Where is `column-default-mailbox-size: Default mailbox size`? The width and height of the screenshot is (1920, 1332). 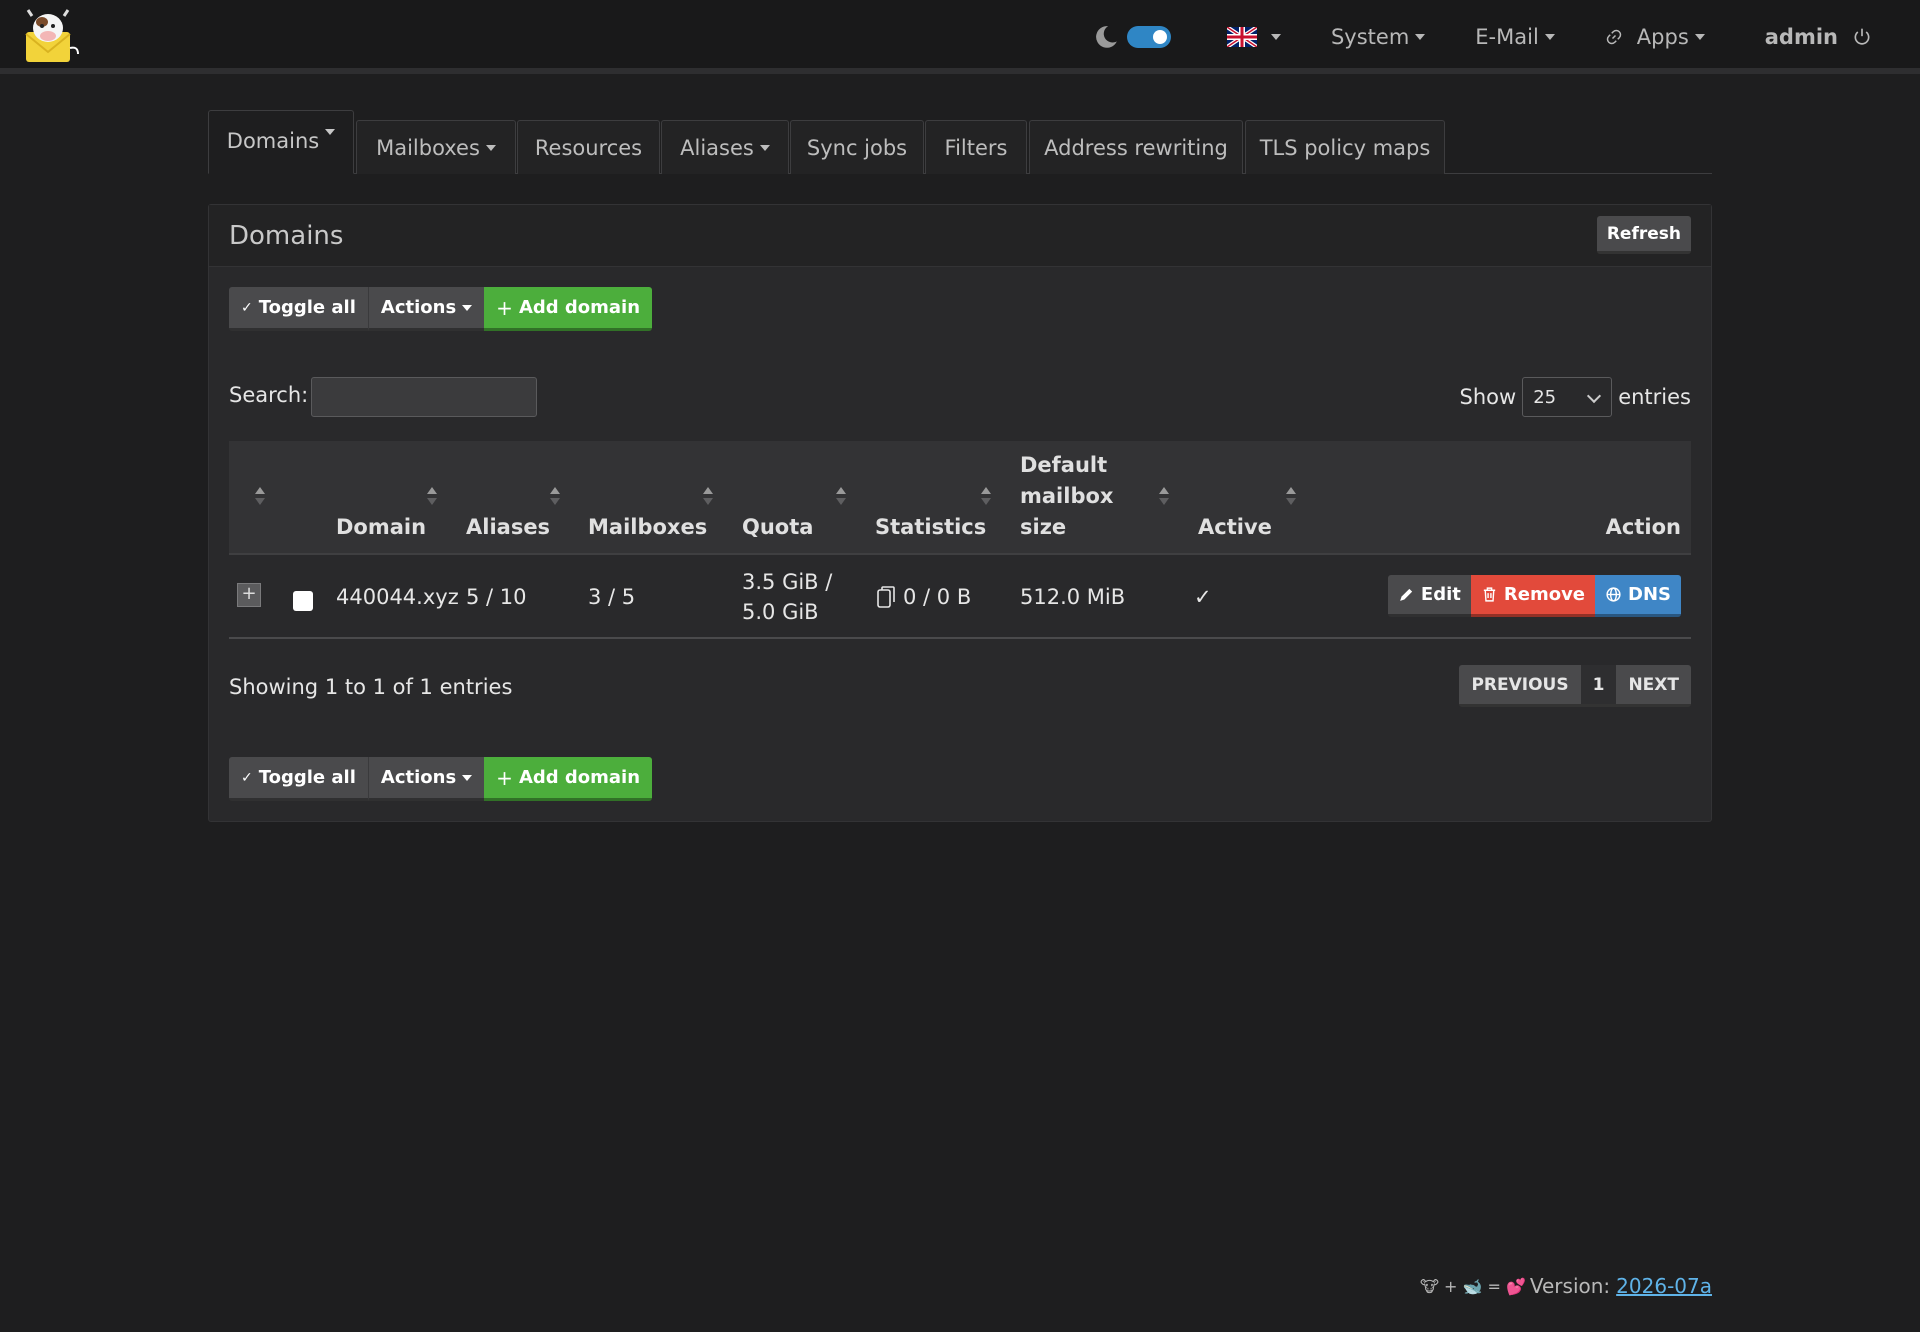 column-default-mailbox-size: Default mailbox size is located at coordinates (1066, 496).